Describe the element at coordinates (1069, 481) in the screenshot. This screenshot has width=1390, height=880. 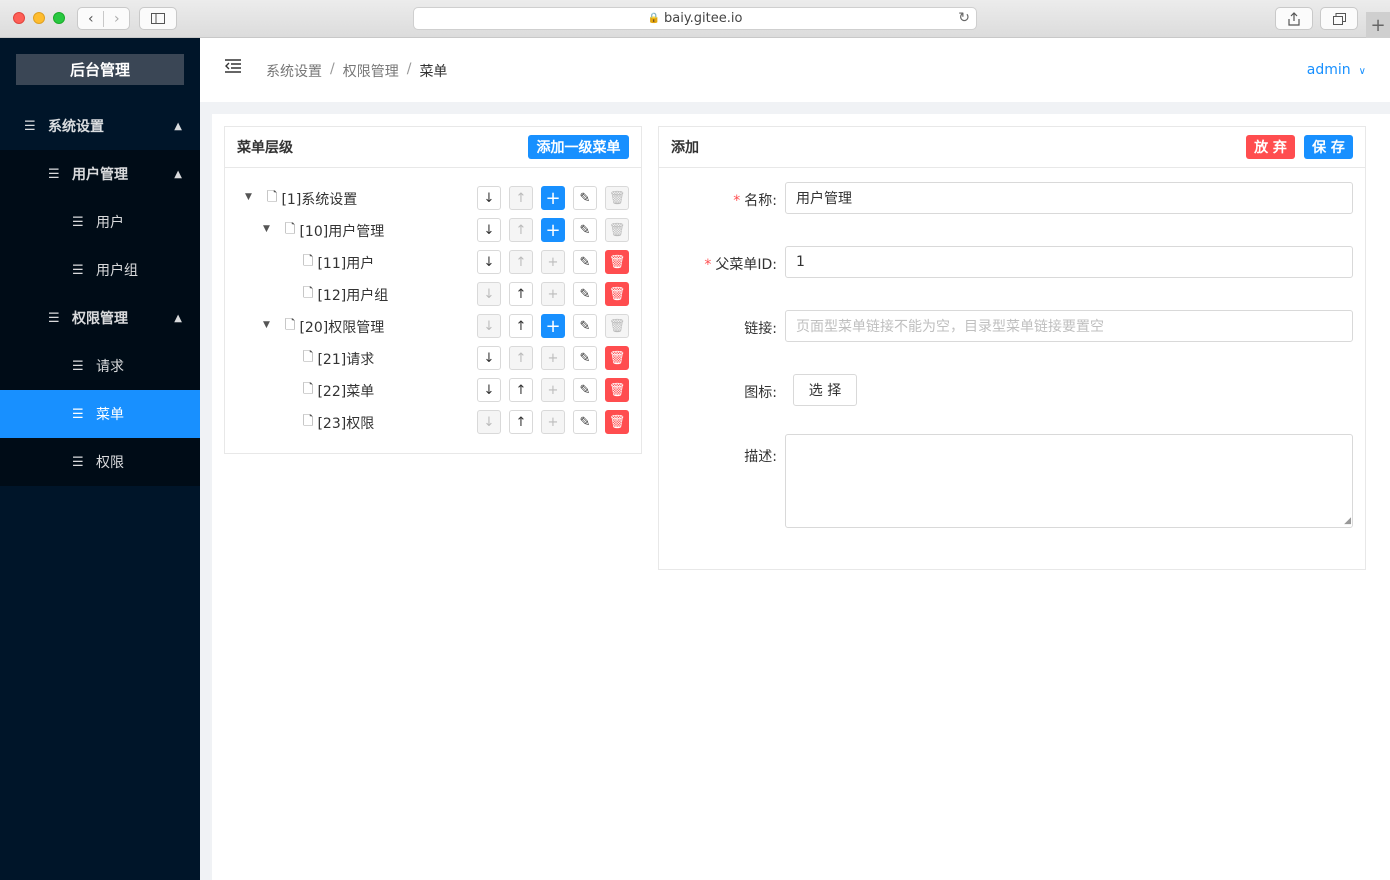
I see `description-textarea: ◢` at that location.